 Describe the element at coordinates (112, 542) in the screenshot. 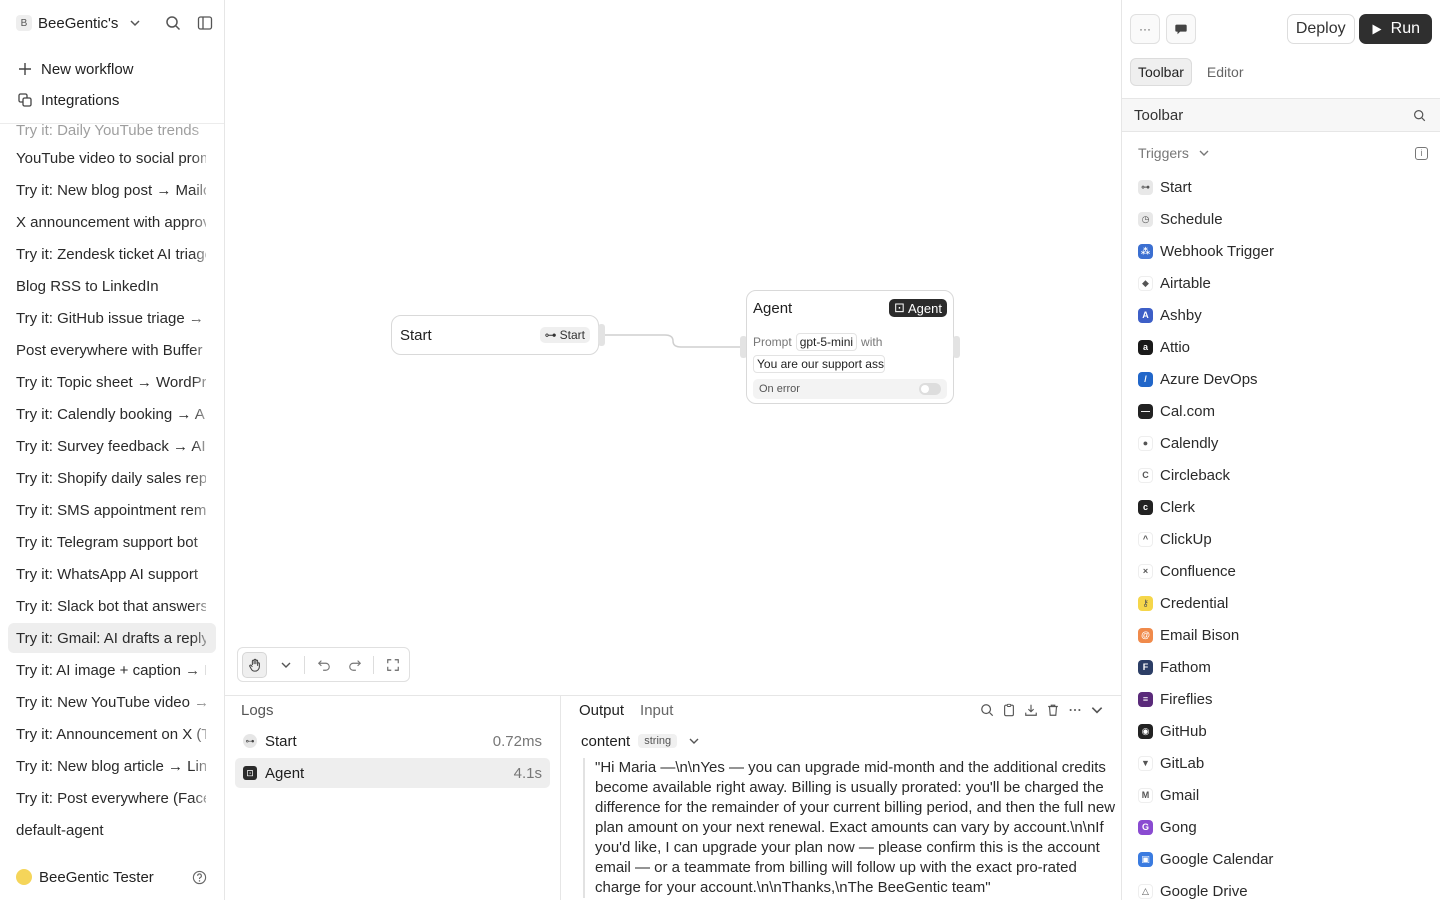

I see `workflow-item: Try it: Telegram support bot` at that location.